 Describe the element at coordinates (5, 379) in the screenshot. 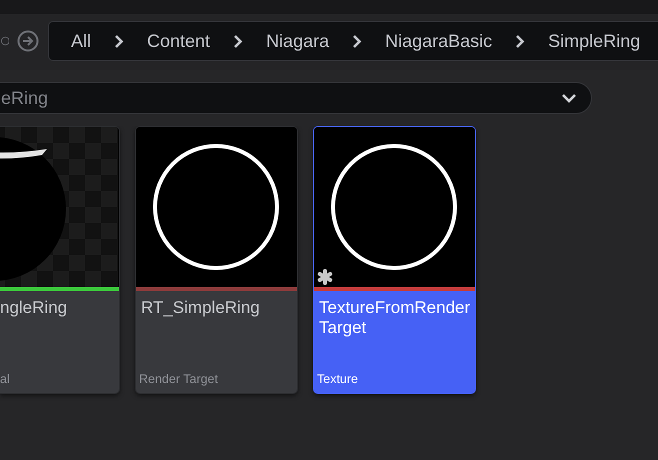

I see `asset-type: al` at that location.